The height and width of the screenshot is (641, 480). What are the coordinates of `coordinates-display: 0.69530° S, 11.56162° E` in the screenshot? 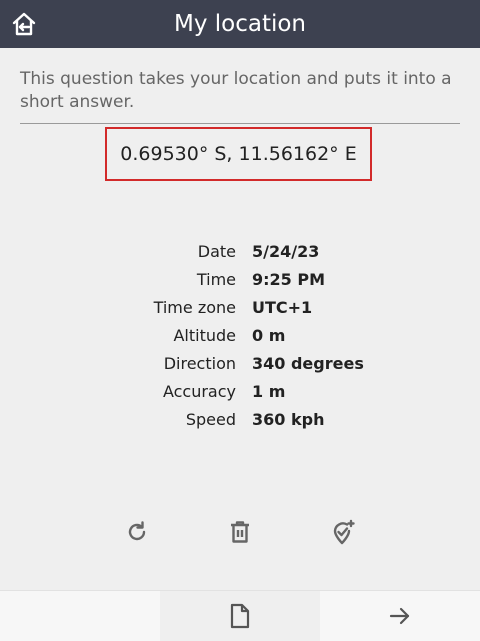 It's located at (238, 154).